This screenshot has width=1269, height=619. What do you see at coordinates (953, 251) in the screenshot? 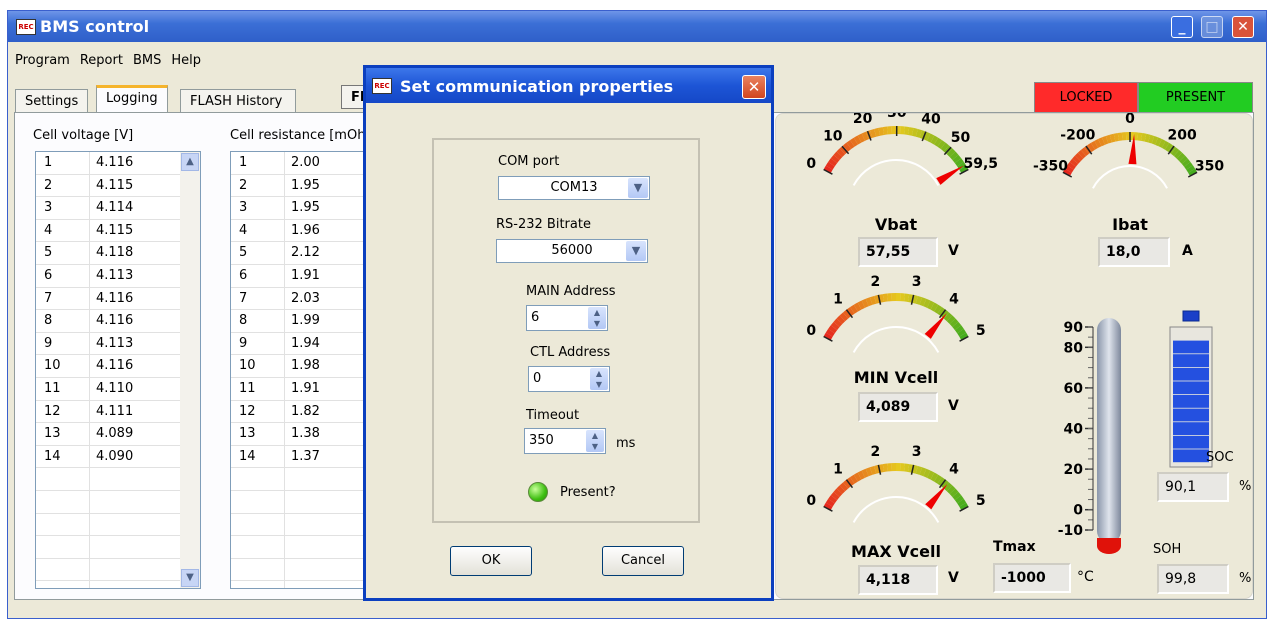
I see `vbat-unit: V` at bounding box center [953, 251].